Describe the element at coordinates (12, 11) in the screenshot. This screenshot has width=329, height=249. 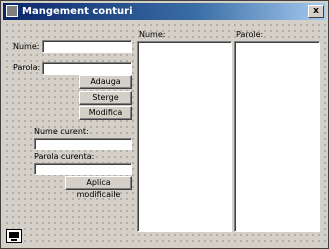
I see `app-icon` at that location.